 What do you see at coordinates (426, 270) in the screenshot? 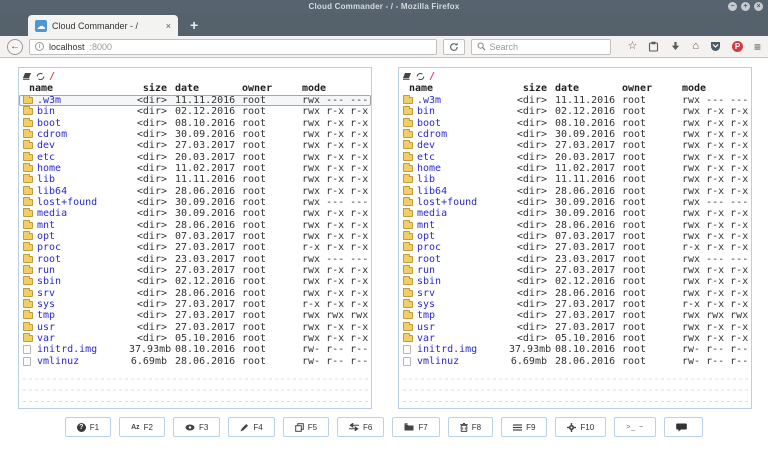
I see `file-name-link: run` at bounding box center [426, 270].